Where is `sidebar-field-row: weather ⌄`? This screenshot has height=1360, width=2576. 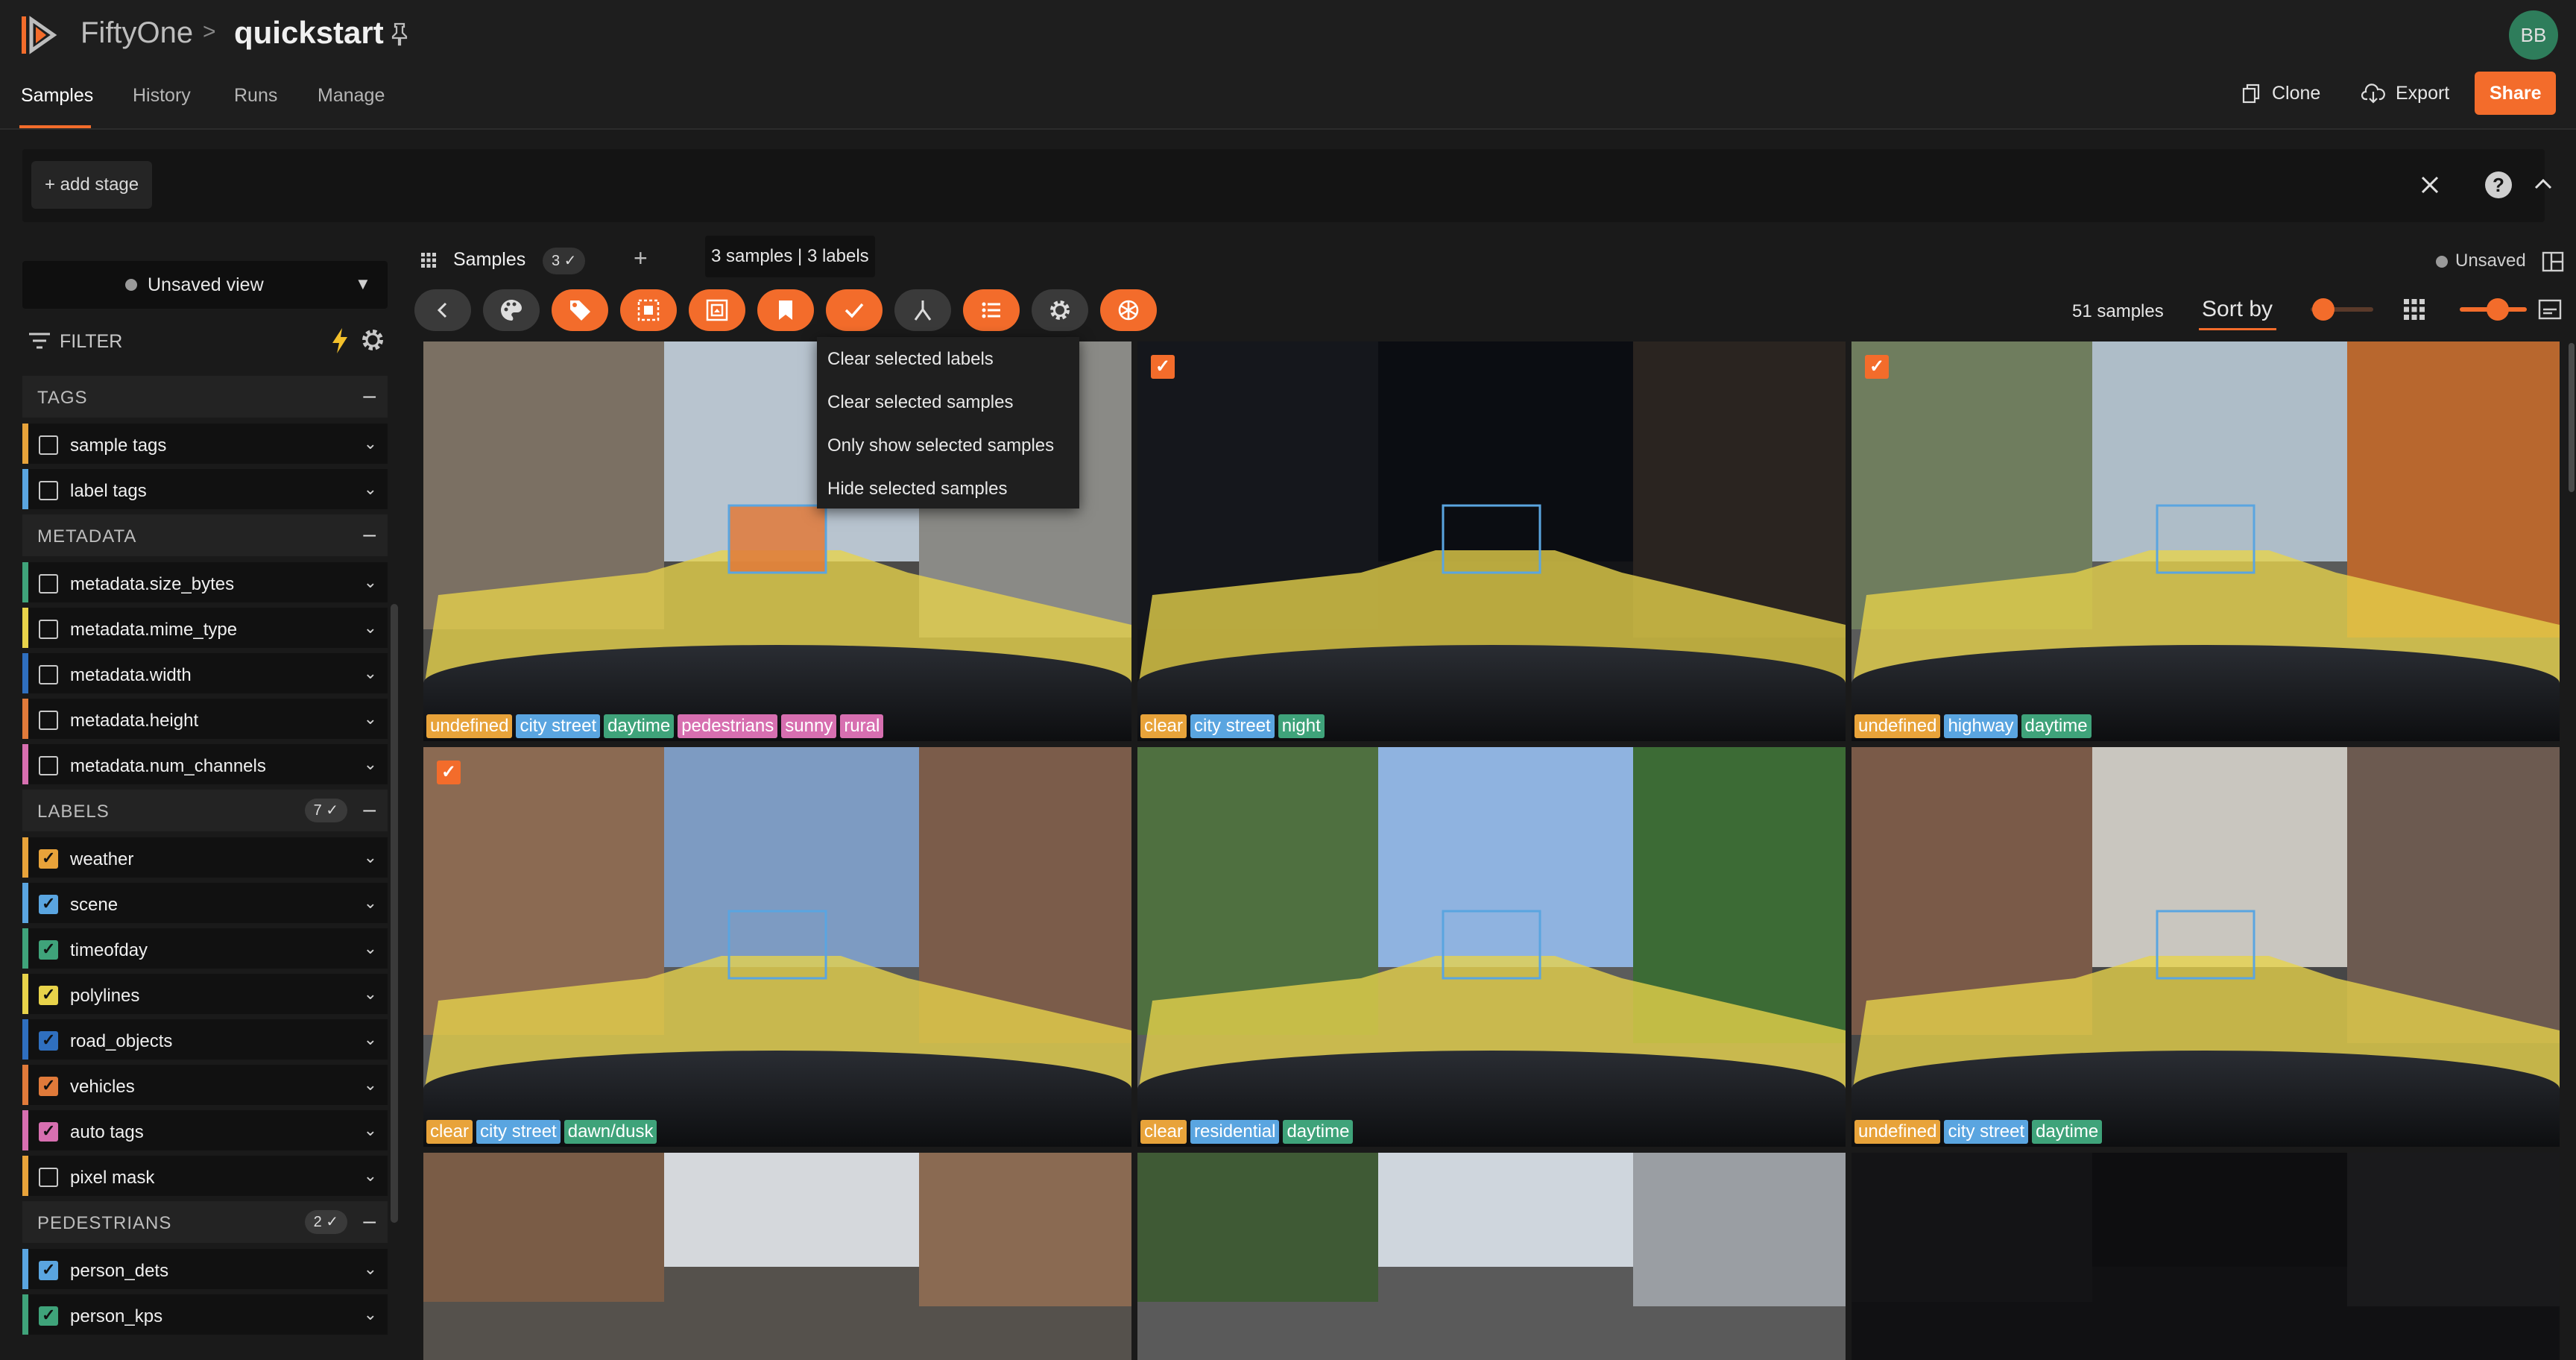 sidebar-field-row: weather ⌄ is located at coordinates (205, 857).